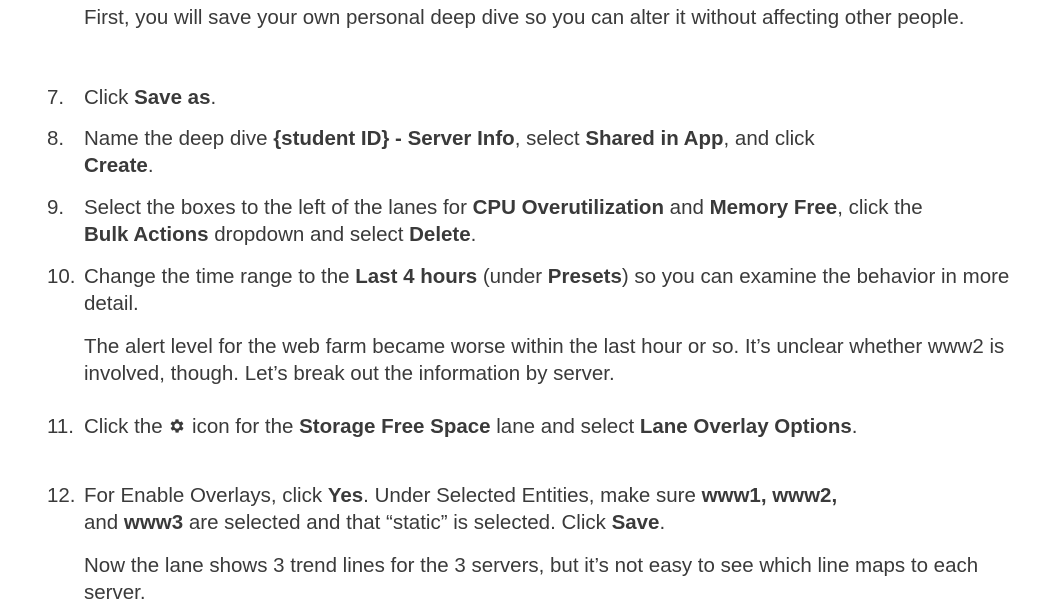  Describe the element at coordinates (440, 234) in the screenshot. I see `step-bold: Delete` at that location.